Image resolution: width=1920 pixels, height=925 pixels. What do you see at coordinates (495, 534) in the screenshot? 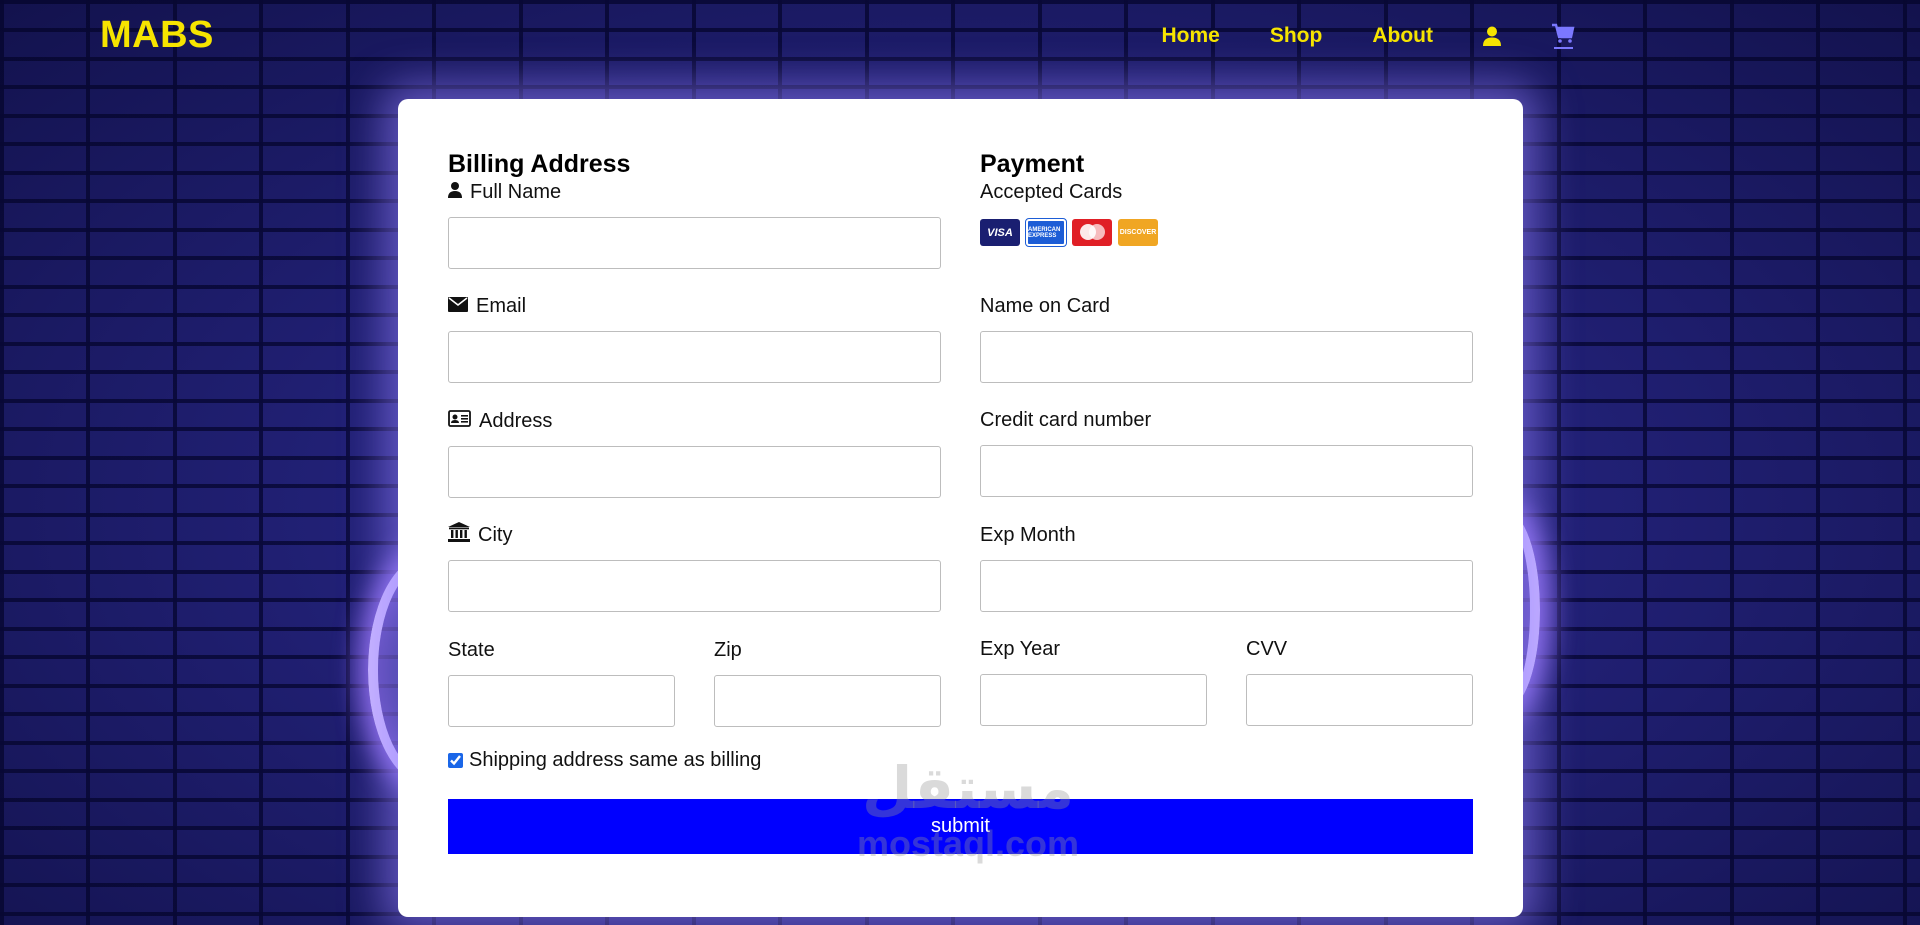
I see `city-label-text: City` at bounding box center [495, 534].